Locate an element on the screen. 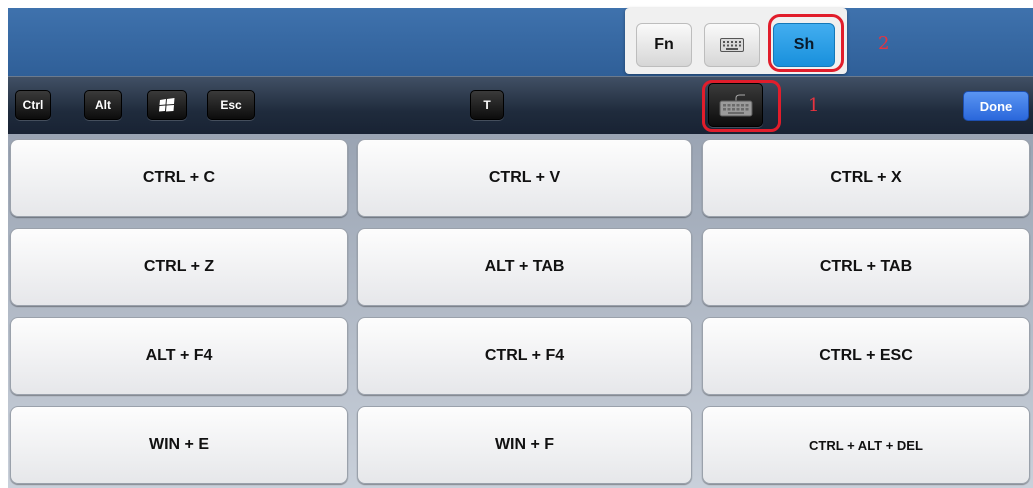 This screenshot has height=488, width=1033. windows-logo-icon is located at coordinates (167, 105).